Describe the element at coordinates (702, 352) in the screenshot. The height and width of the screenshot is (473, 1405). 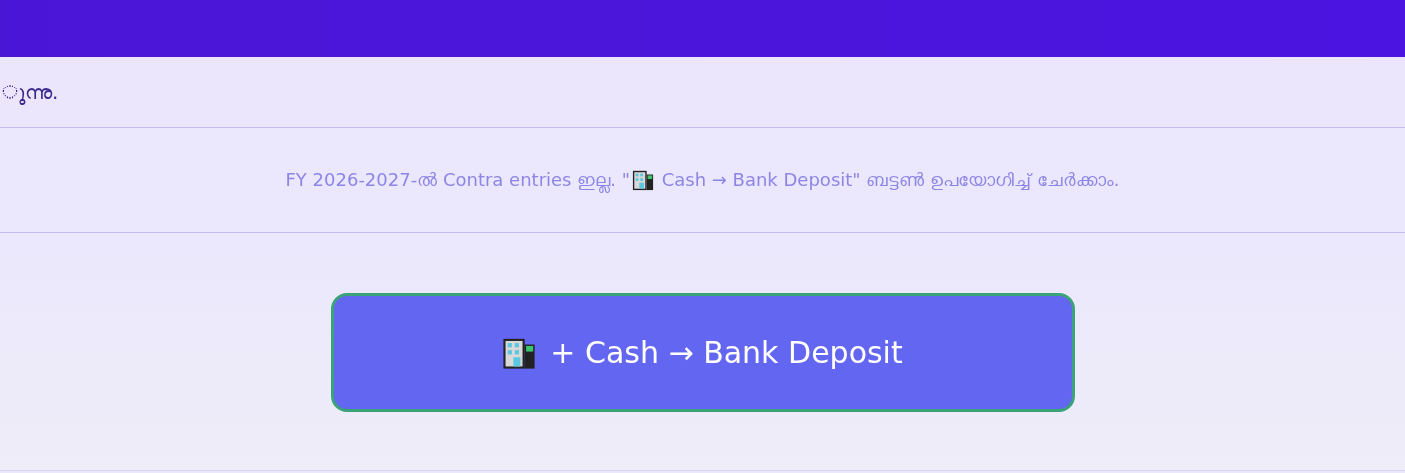
I see `deposit-button: + Cash → Bank Deposit` at that location.